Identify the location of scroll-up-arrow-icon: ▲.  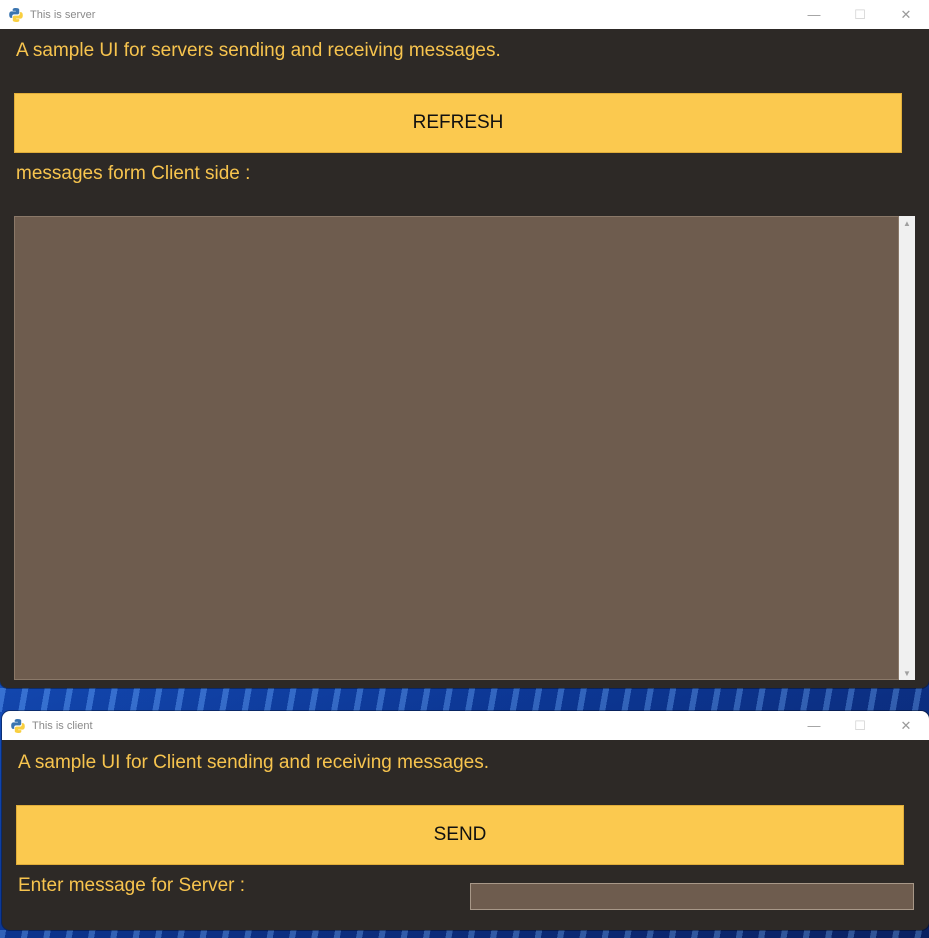
(907, 223).